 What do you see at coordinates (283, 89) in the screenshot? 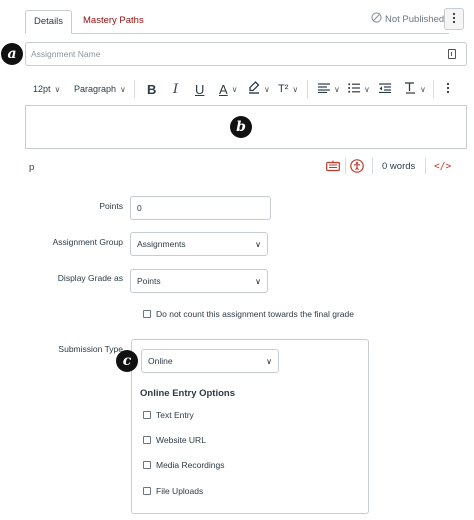
I see `superscript-icon: T²` at bounding box center [283, 89].